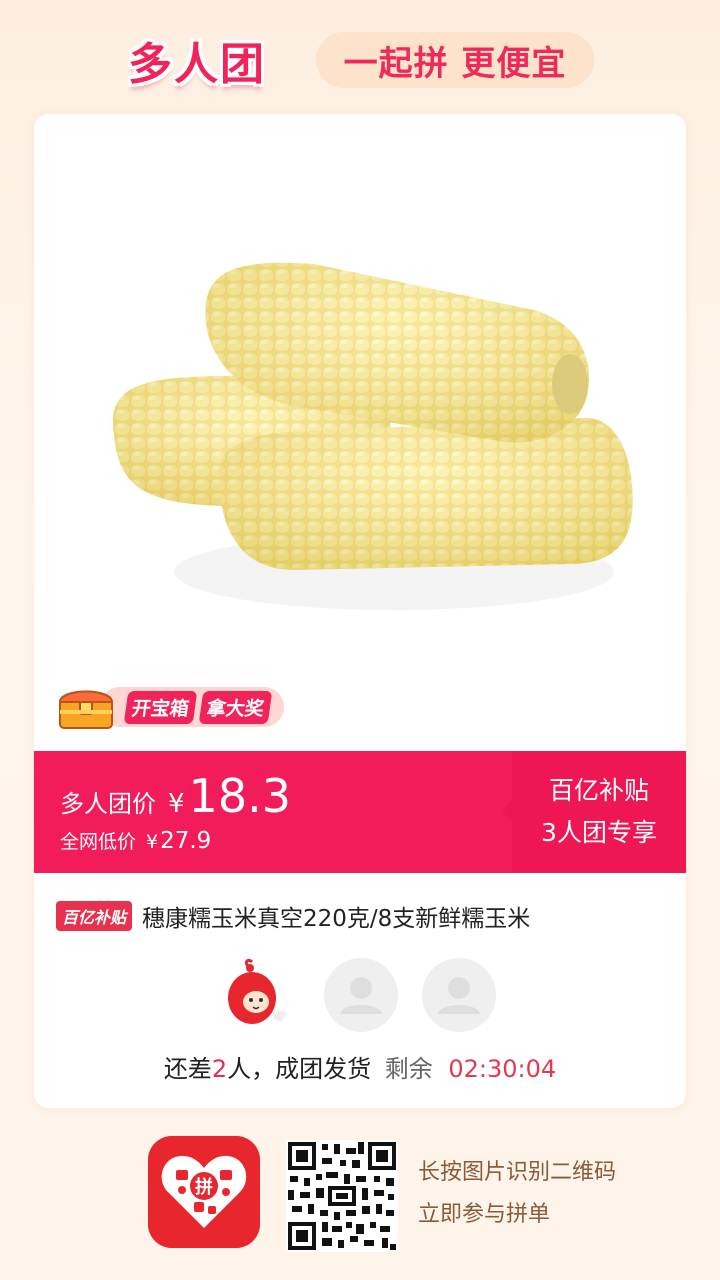 The image size is (720, 1280). What do you see at coordinates (455, 60) in the screenshot?
I see `slogan-pill: 一起拼 更便宜` at bounding box center [455, 60].